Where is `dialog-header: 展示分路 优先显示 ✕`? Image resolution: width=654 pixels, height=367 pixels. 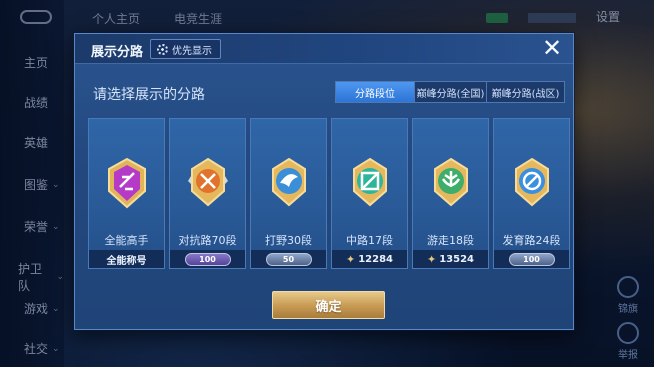
dialog-header: 展示分路 优先显示 ✕ is located at coordinates (324, 49).